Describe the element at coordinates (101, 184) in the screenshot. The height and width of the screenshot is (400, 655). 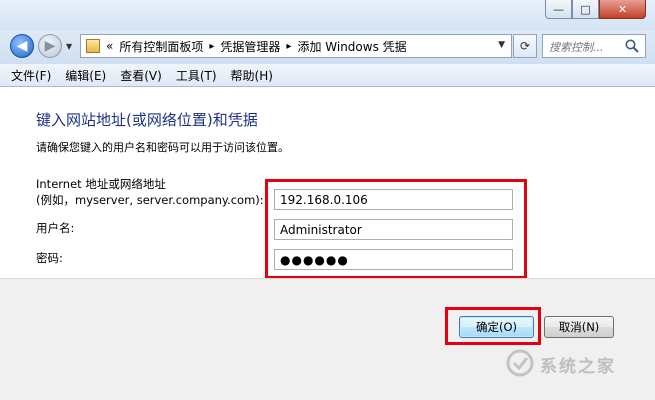
I see `address-label-line1: Internet 地址或网络地址` at that location.